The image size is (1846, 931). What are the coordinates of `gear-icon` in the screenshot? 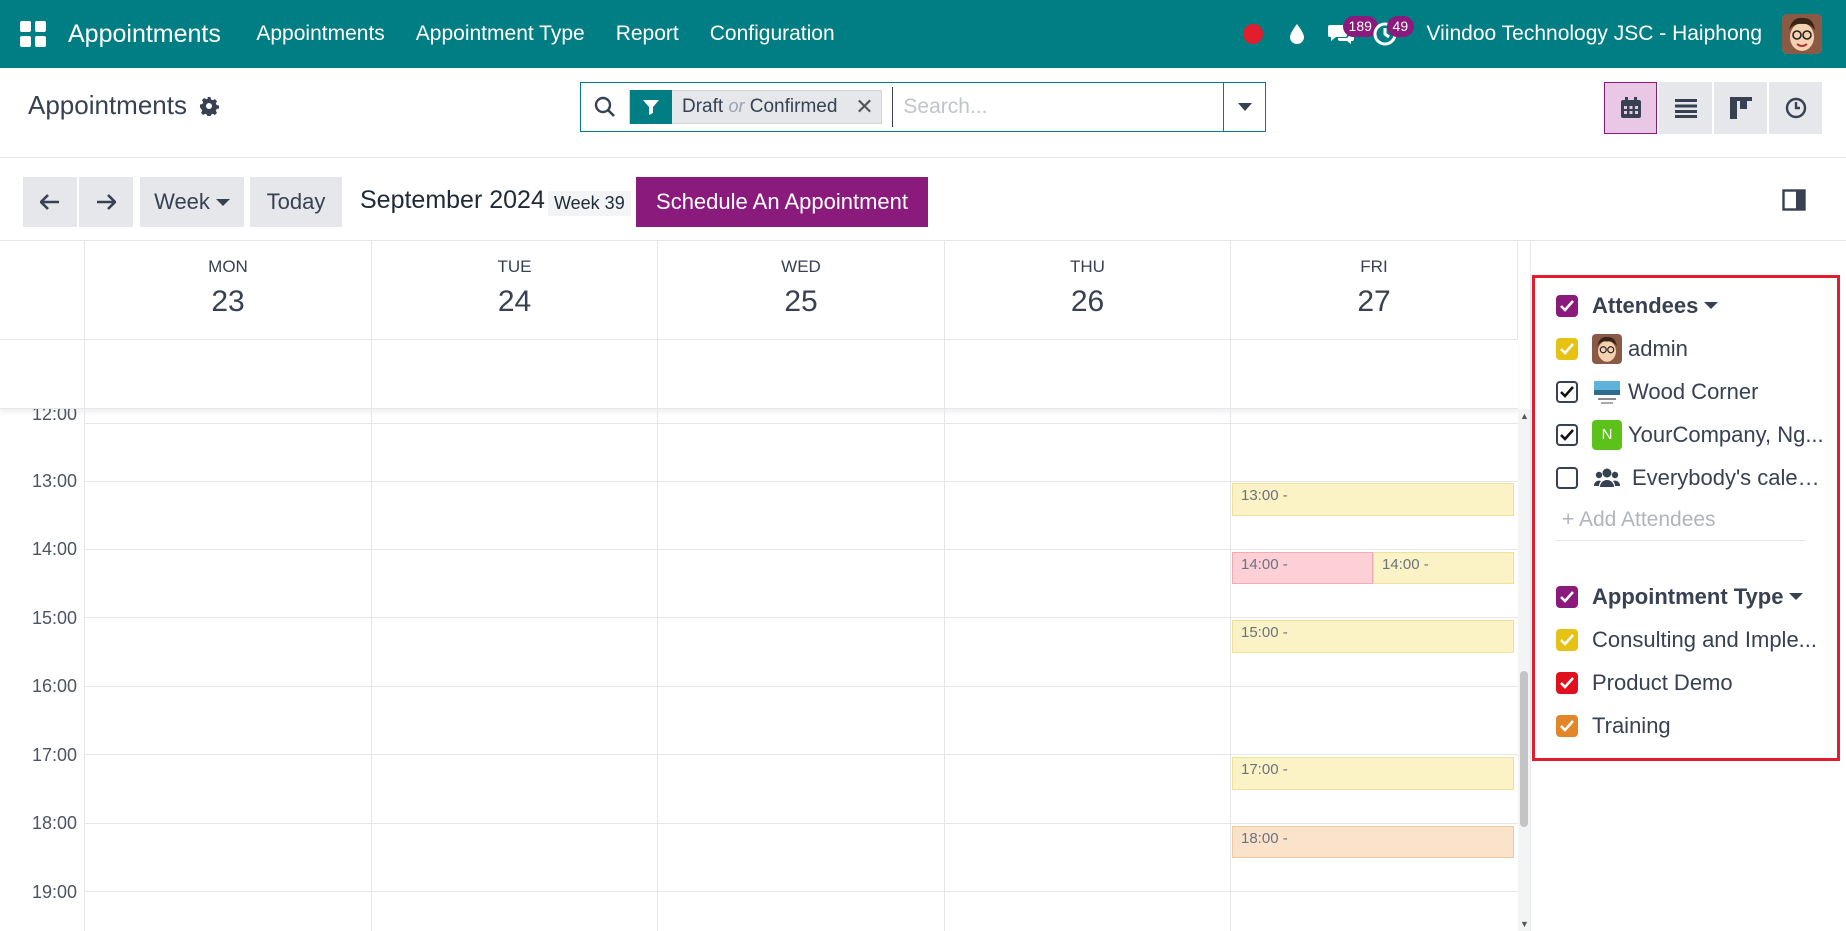 It's located at (209, 106).